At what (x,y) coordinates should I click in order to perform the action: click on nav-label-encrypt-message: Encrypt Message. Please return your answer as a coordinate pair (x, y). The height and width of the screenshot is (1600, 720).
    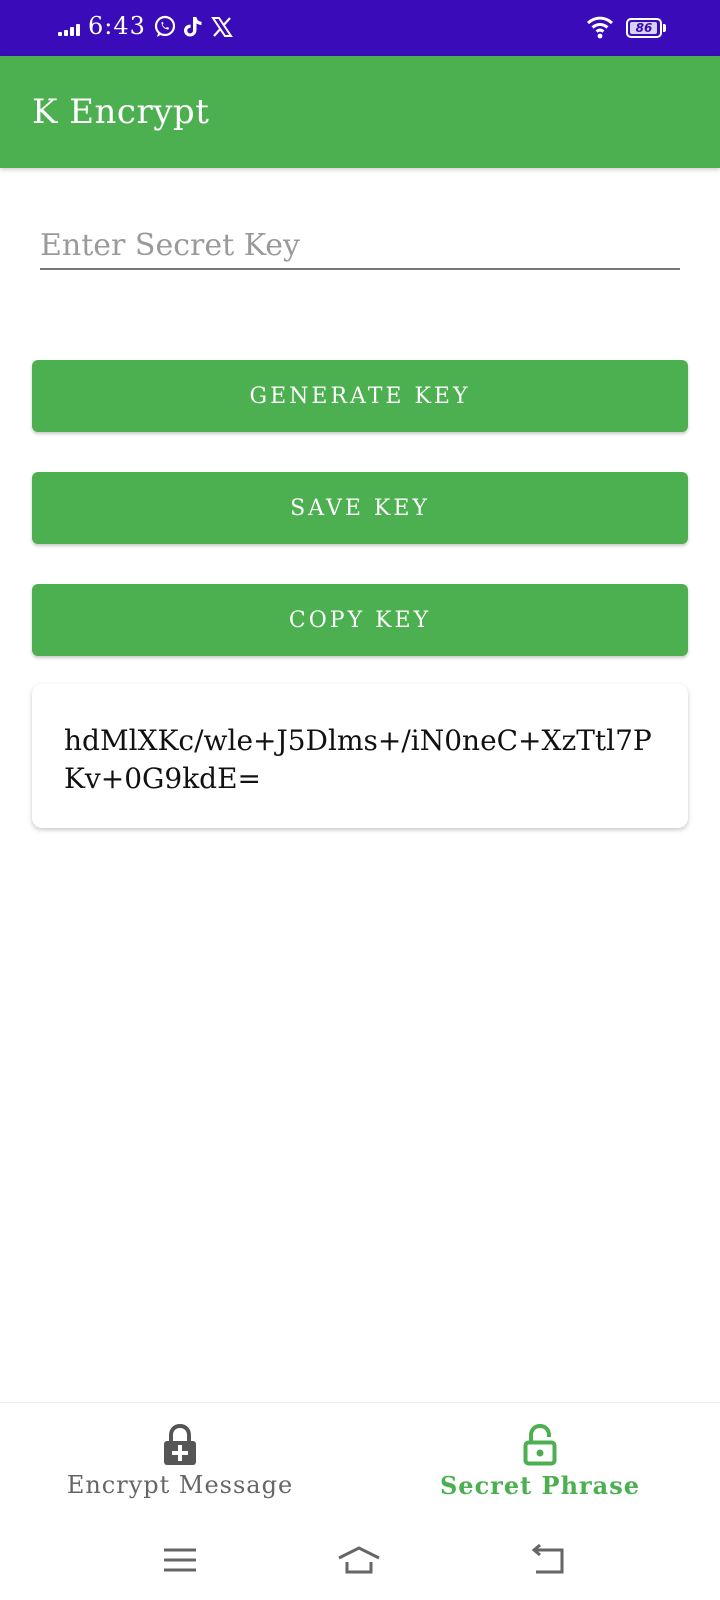
    Looking at the image, I should click on (180, 1485).